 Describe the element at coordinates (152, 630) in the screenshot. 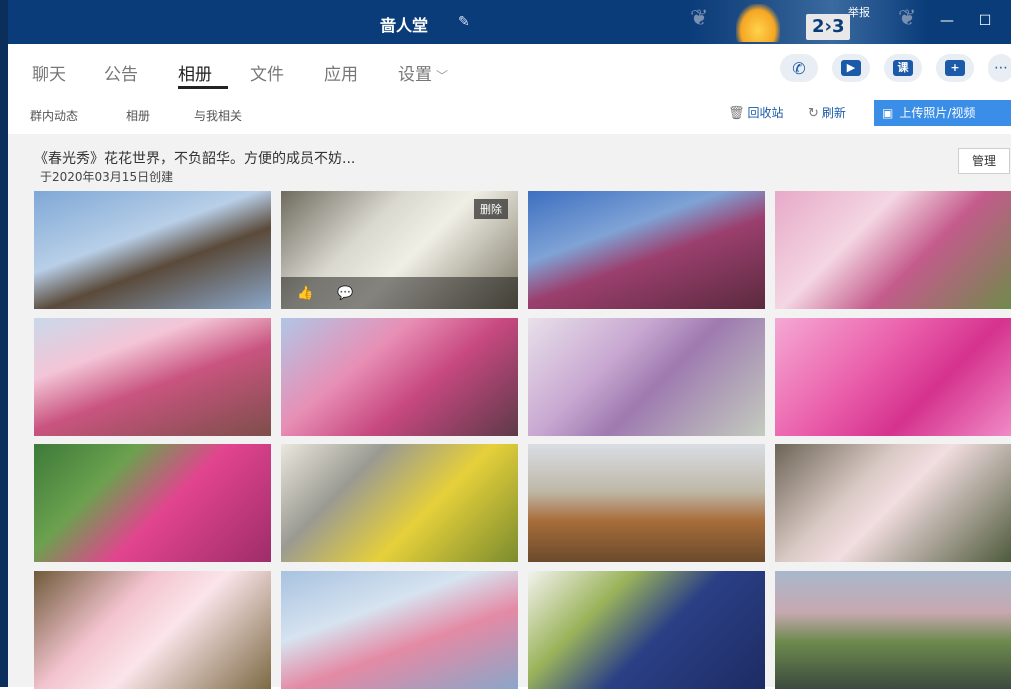

I see `photo-thumbnail-peach-blossom-branch` at that location.